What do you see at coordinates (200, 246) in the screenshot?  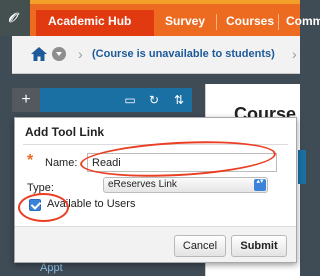 I see `cancel-button: Cancel` at bounding box center [200, 246].